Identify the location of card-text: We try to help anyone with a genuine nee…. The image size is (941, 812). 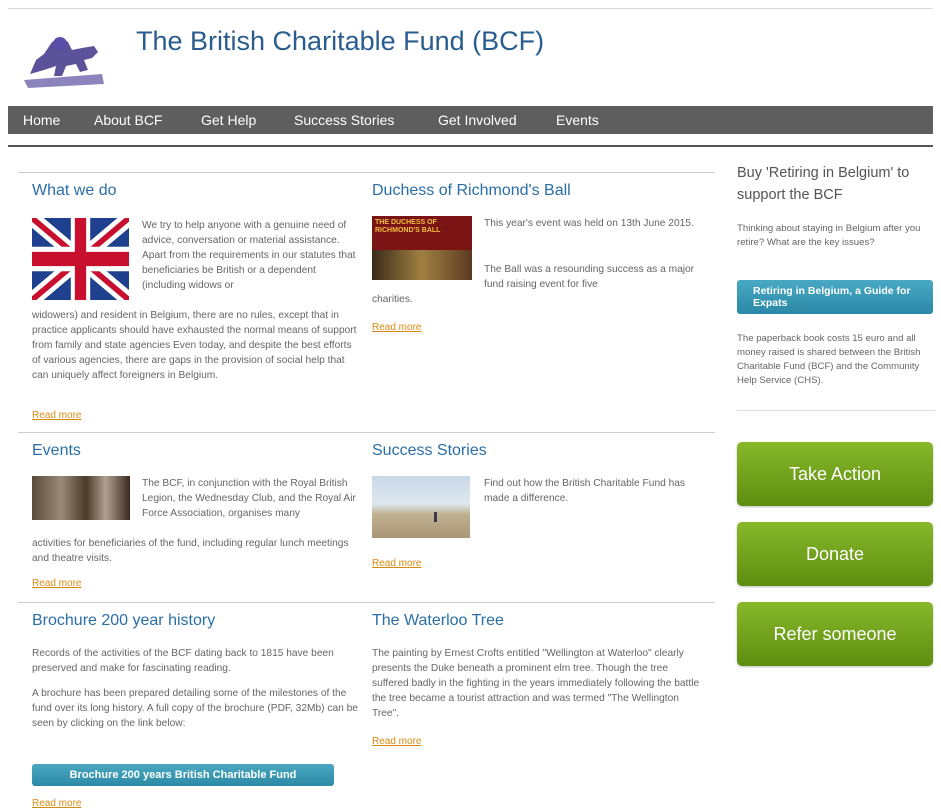
(249, 255).